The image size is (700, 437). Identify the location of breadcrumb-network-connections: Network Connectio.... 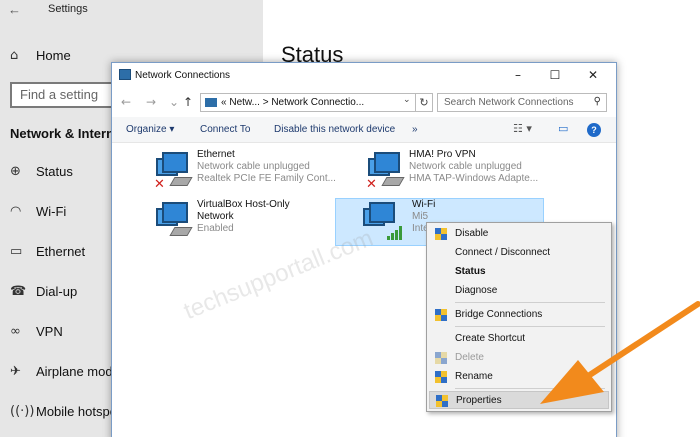
(317, 102).